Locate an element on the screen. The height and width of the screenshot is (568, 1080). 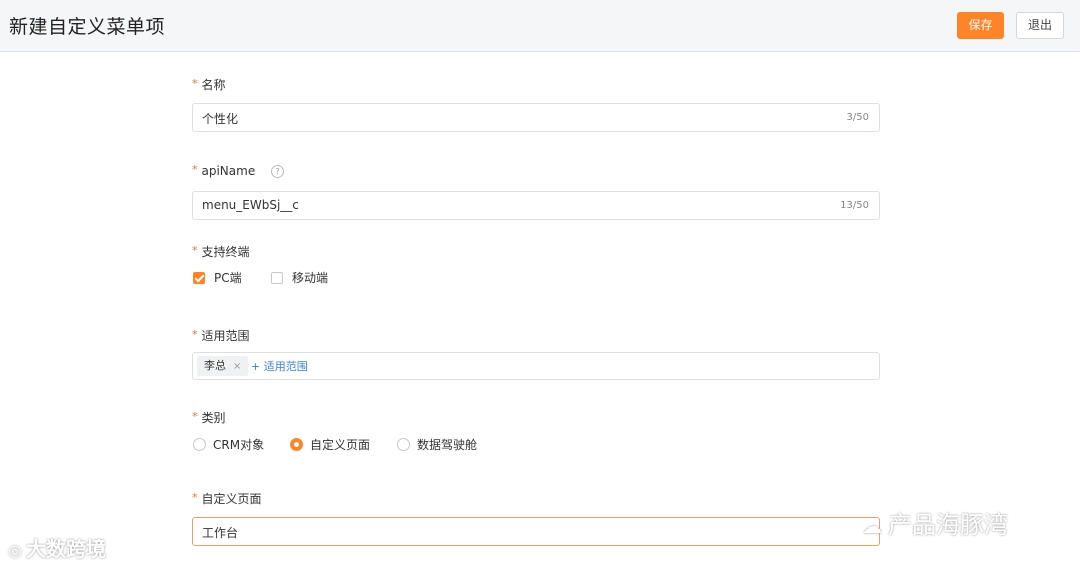
close-icon: × is located at coordinates (237, 366).